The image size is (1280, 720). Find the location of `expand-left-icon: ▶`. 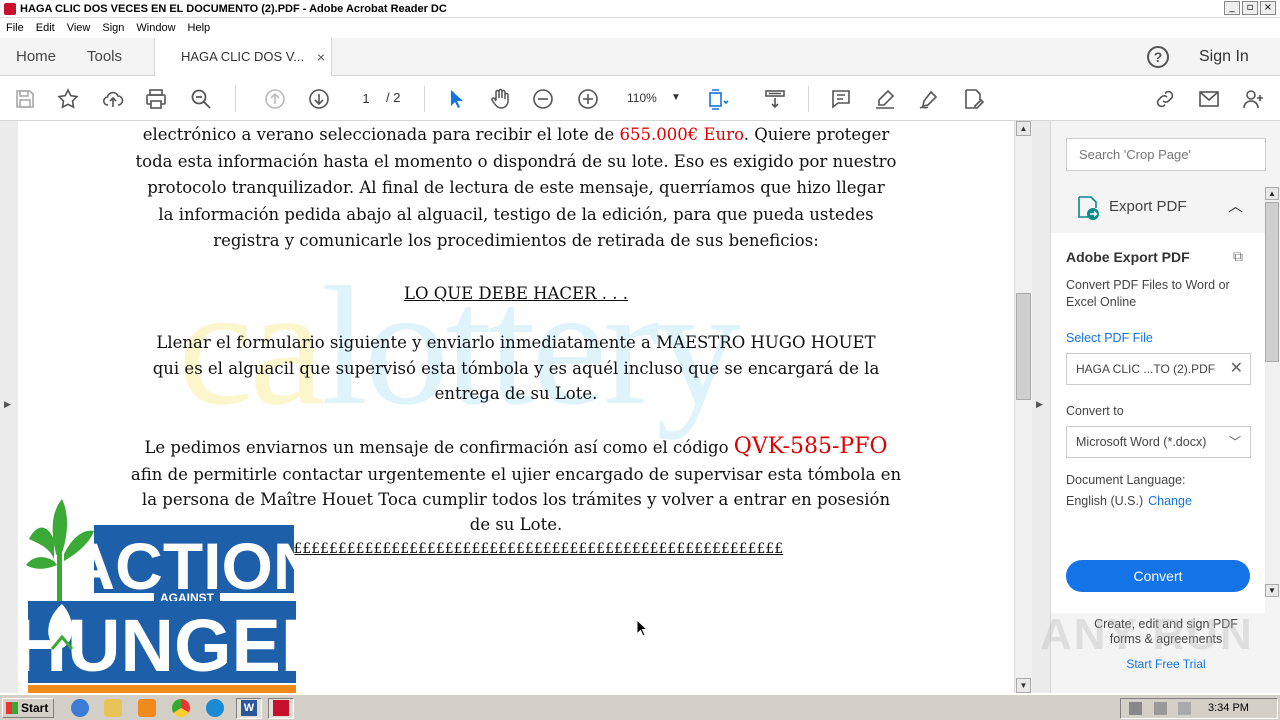

expand-left-icon: ▶ is located at coordinates (7, 404).